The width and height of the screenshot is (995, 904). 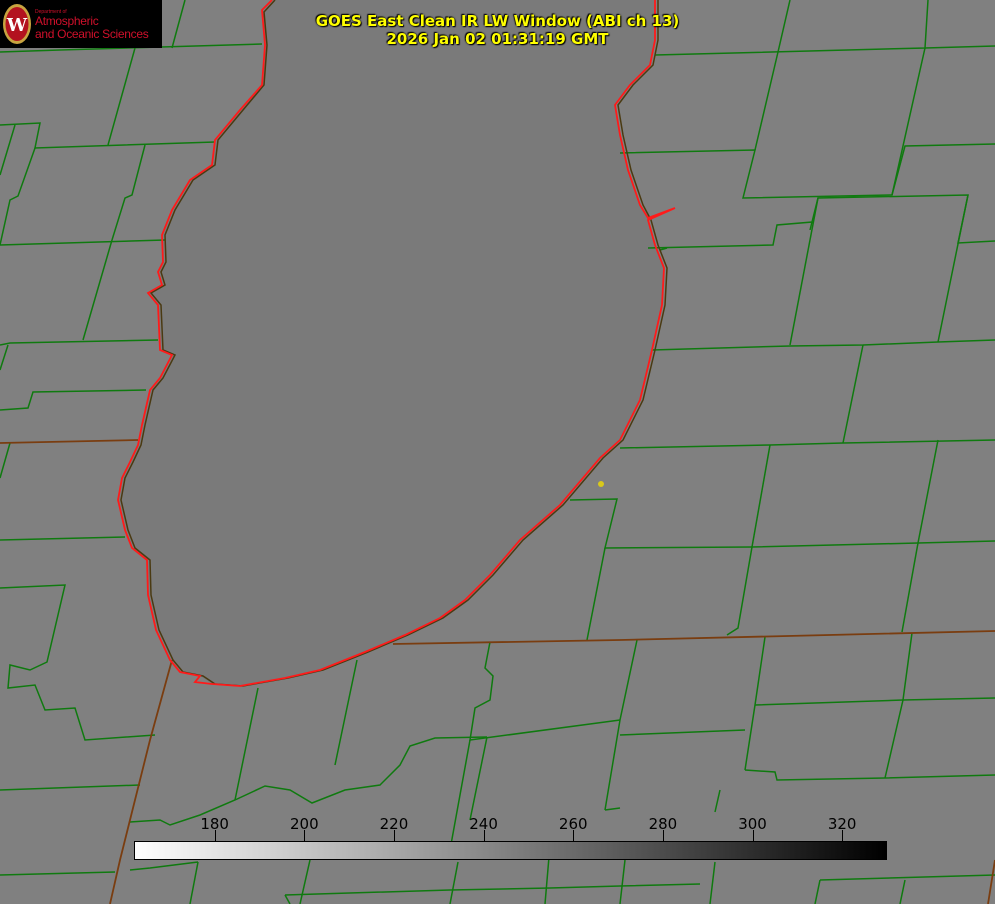 What do you see at coordinates (497, 21) in the screenshot?
I see `image-title: GOES East Clean IR LW Window (ABI ch 13)` at bounding box center [497, 21].